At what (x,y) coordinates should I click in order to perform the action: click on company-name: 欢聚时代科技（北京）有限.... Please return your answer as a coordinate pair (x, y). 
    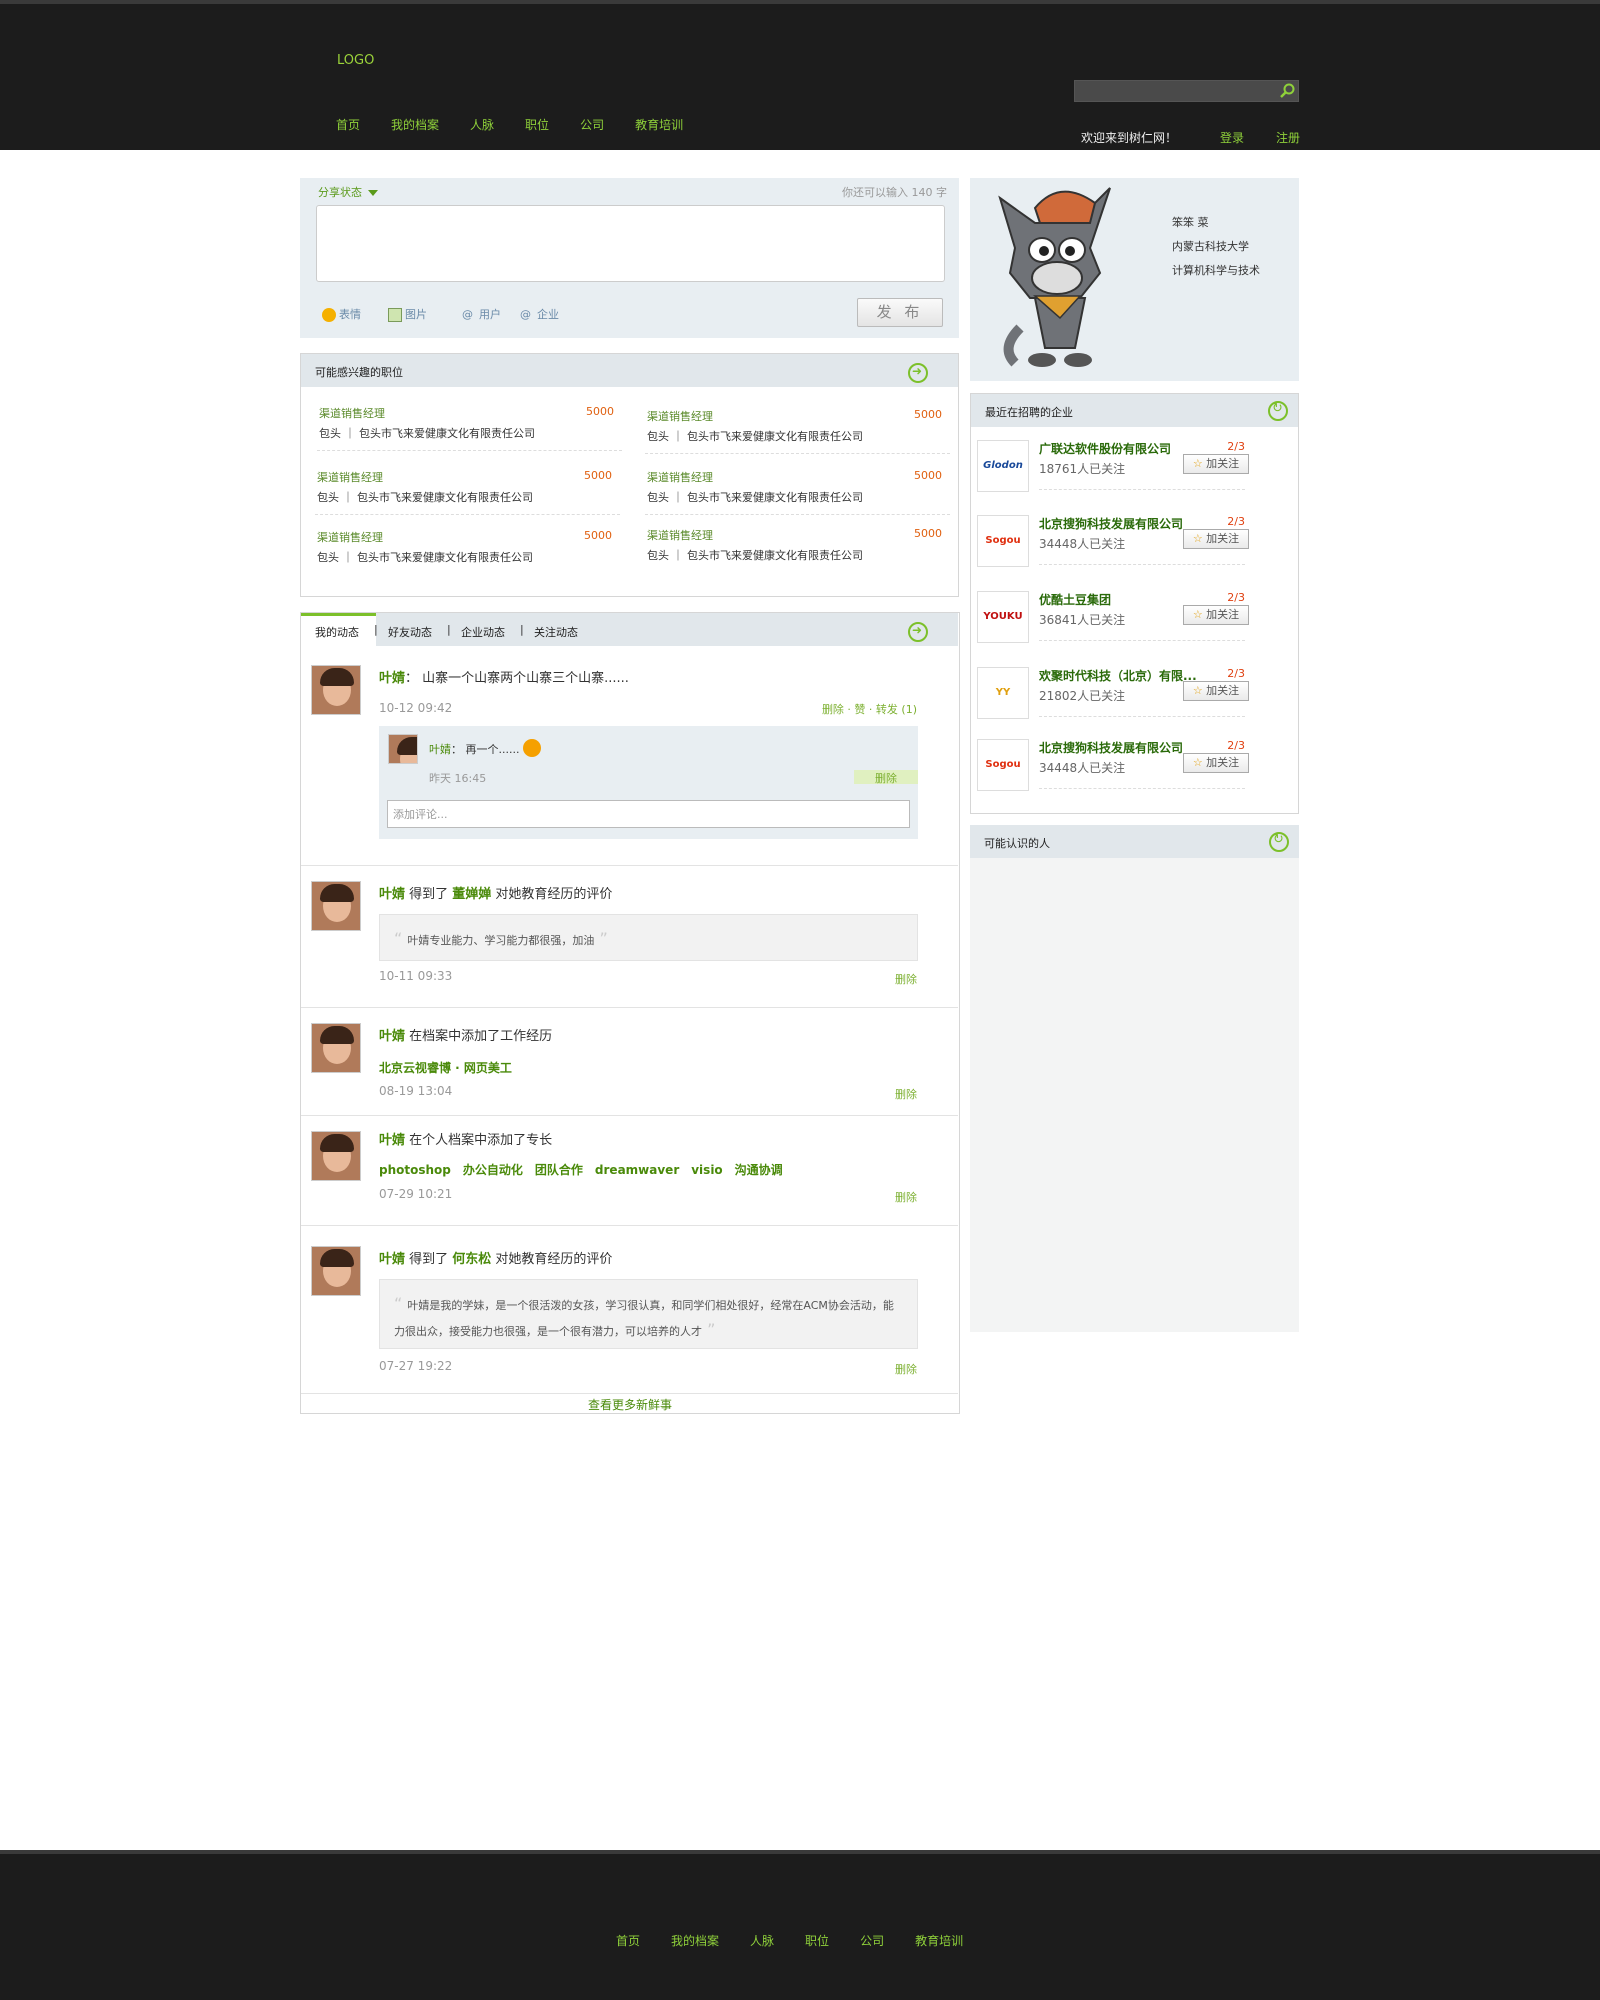
    Looking at the image, I should click on (1118, 675).